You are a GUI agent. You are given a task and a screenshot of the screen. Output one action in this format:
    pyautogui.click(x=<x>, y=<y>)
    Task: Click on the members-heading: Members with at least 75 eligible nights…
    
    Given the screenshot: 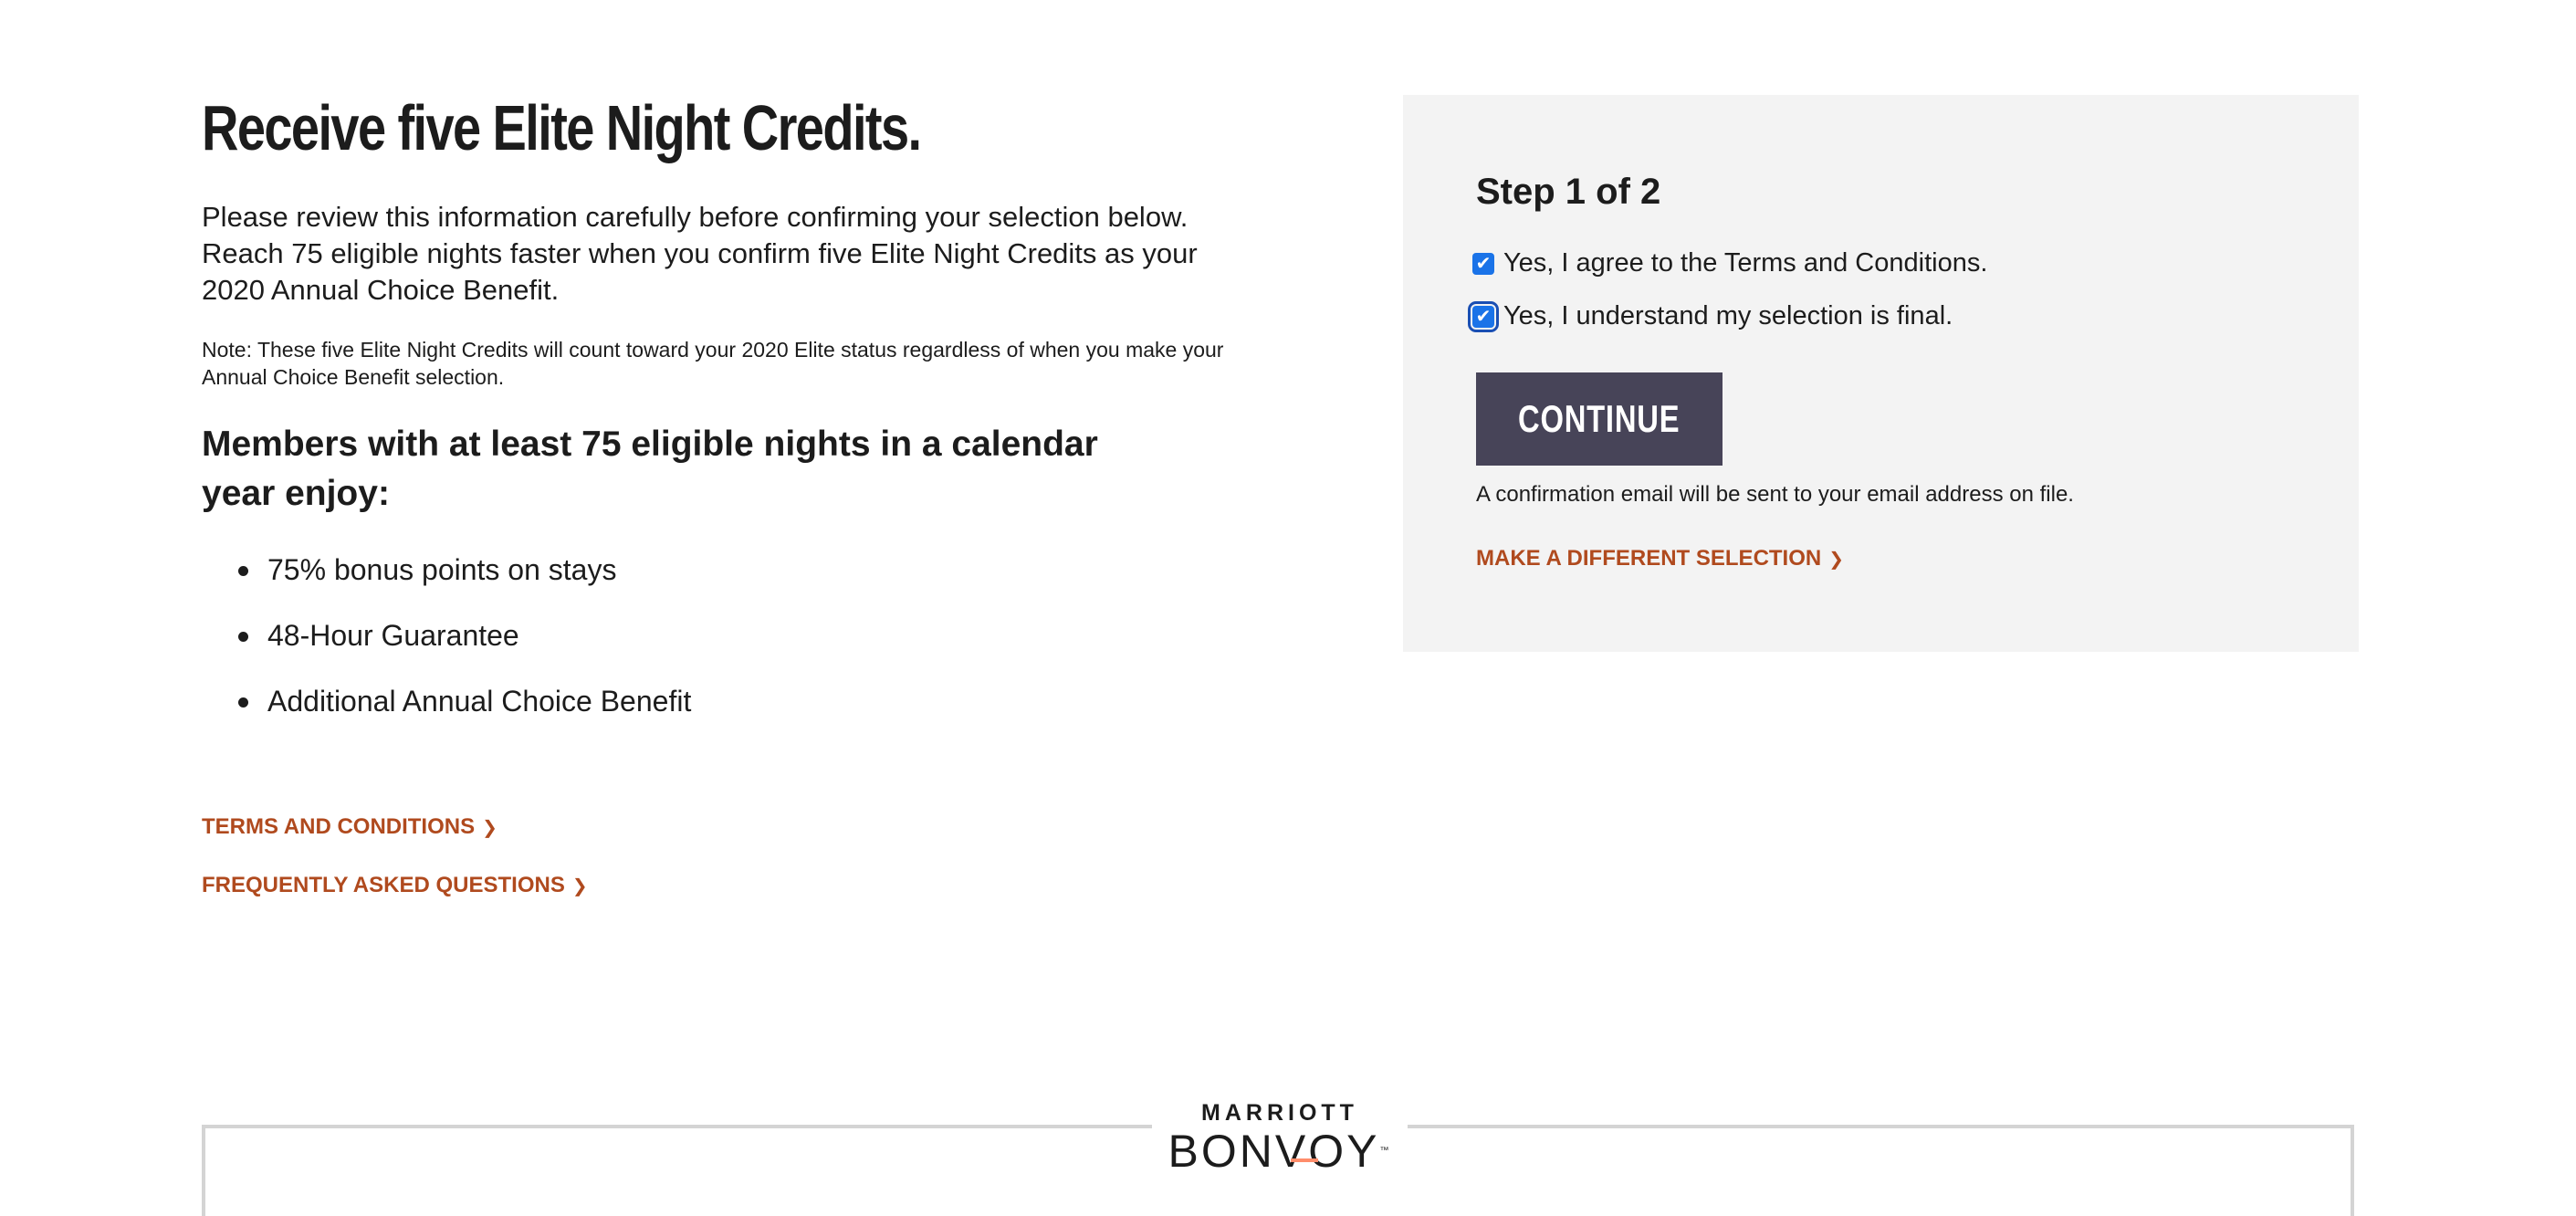 What is the action you would take?
    pyautogui.click(x=650, y=469)
    